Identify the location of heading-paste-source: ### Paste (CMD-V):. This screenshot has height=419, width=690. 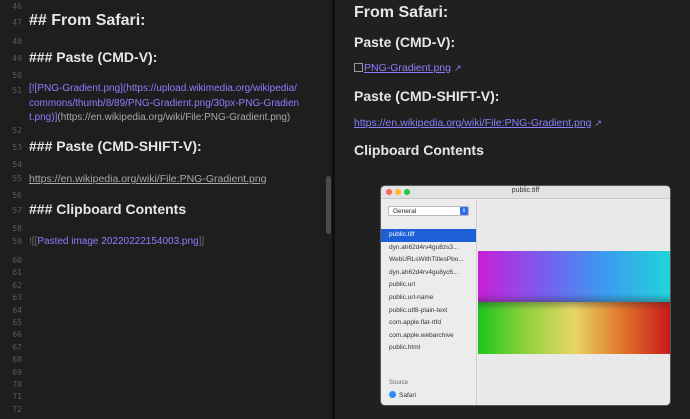
(175, 57).